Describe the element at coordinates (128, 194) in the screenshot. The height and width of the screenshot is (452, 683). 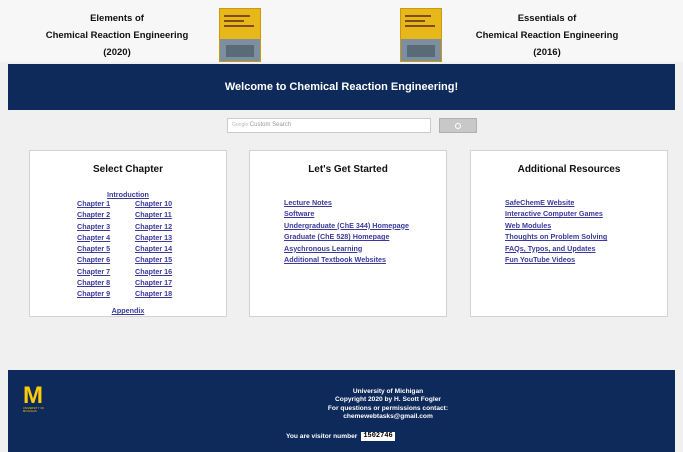
I see `introduction-link: Introduction` at that location.